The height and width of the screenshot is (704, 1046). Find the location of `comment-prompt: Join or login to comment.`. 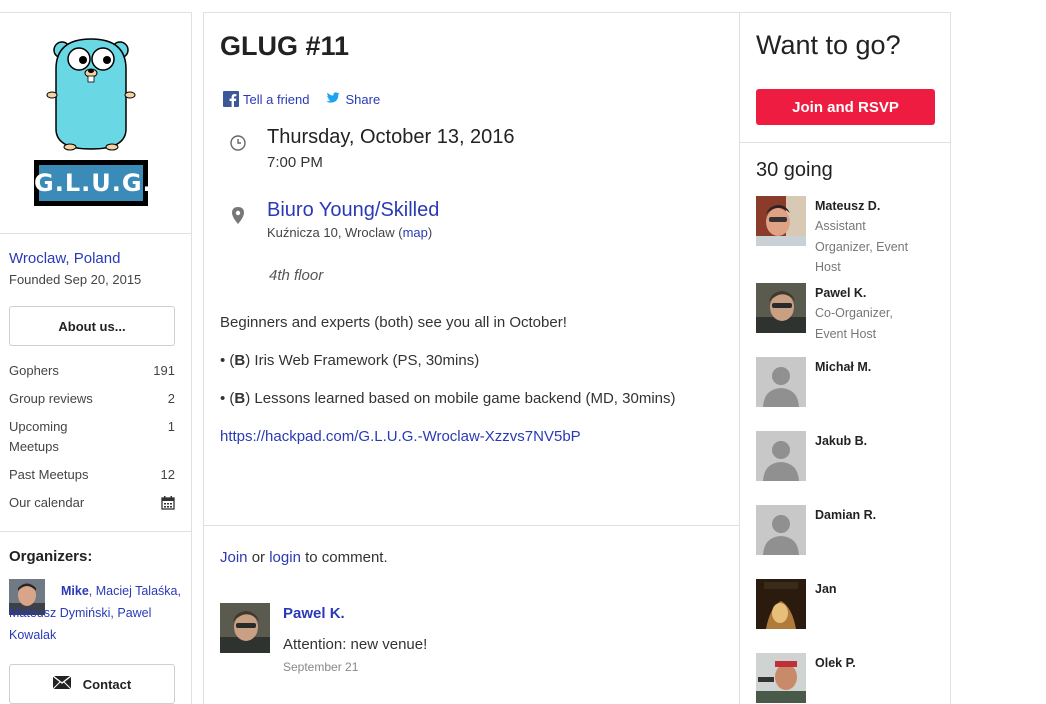

comment-prompt: Join or login to comment. is located at coordinates (304, 557).